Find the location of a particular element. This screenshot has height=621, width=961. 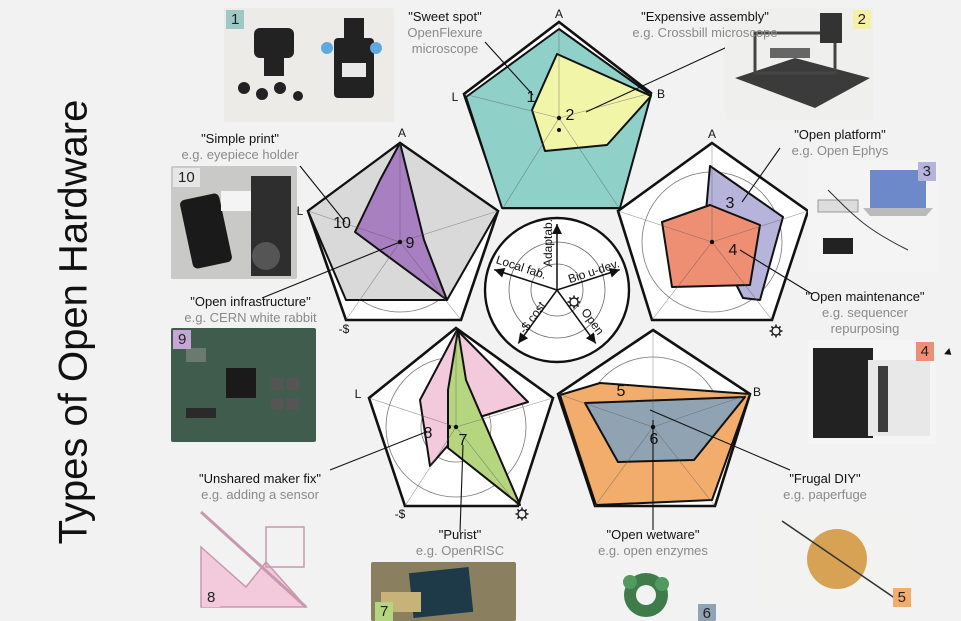

axis-letter-bottom-left-1: -$ is located at coordinates (400, 514).